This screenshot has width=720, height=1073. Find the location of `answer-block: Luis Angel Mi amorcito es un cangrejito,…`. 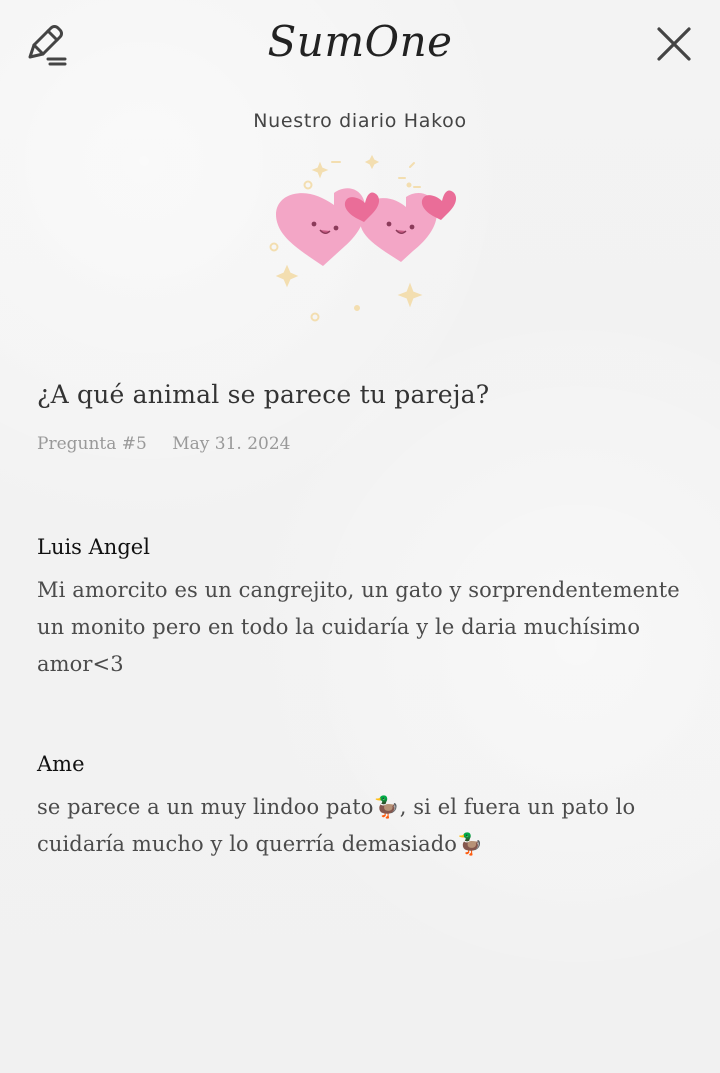

answer-block: Luis Angel Mi amorcito es un cangrejito,… is located at coordinates (360, 607).